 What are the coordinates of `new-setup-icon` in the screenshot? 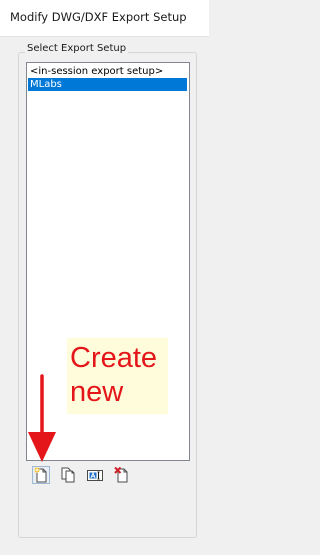 It's located at (40, 475).